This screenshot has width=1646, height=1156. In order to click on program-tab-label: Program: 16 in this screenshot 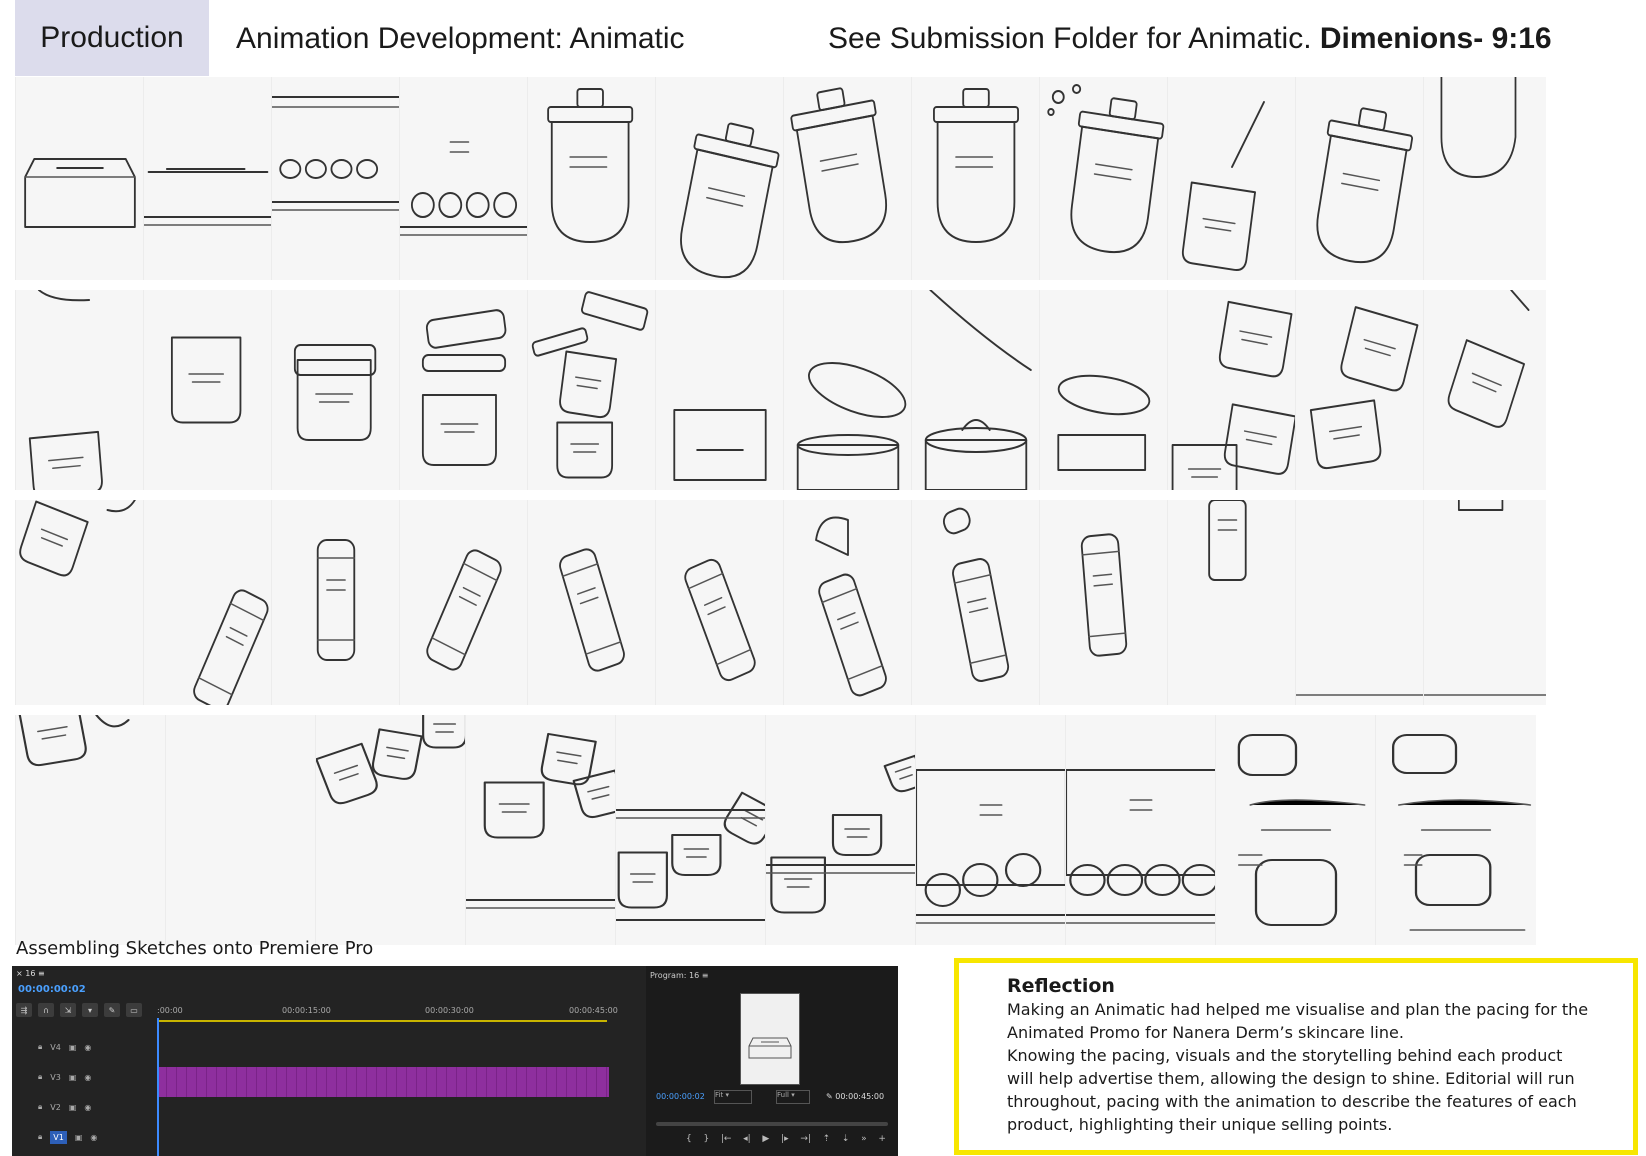, I will do `click(675, 975)`.